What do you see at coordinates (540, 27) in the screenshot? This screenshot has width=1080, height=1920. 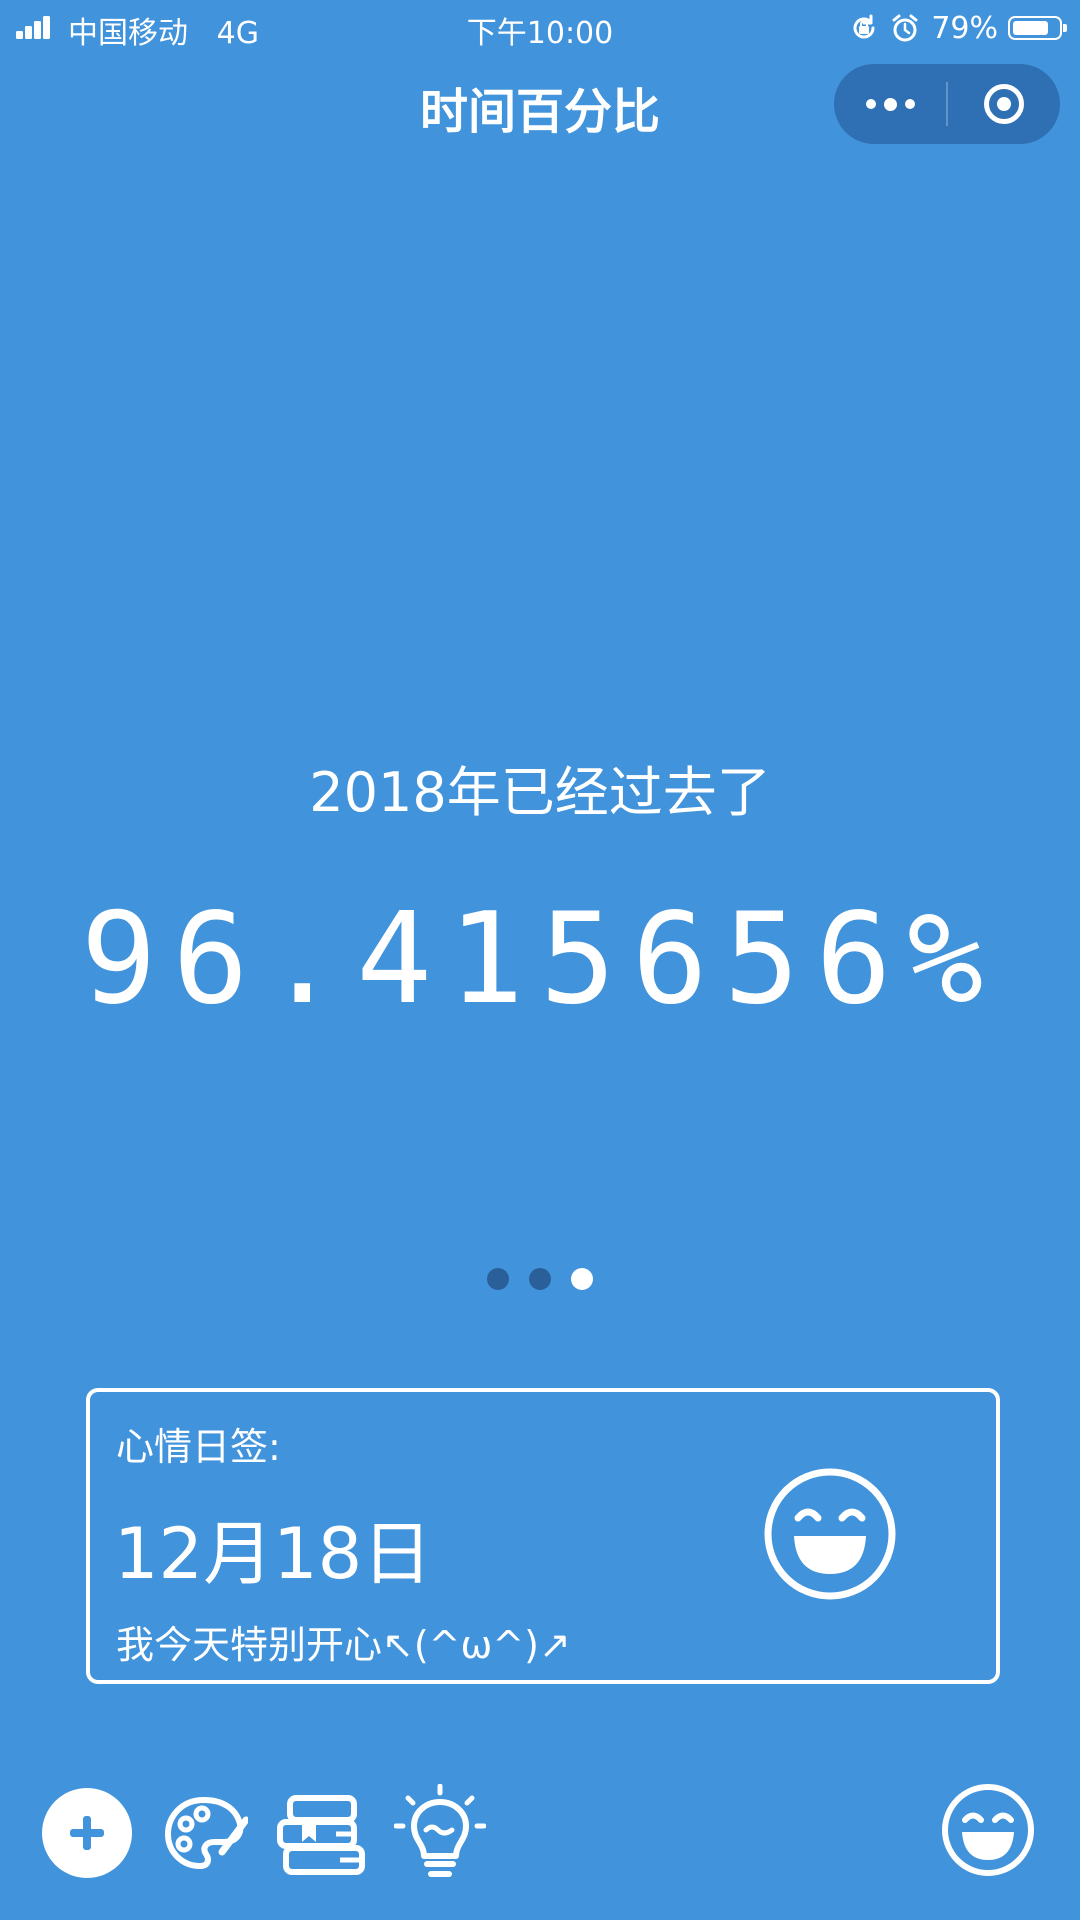 I see `status-bar: 中国移动 4G 下午10:00 79%` at bounding box center [540, 27].